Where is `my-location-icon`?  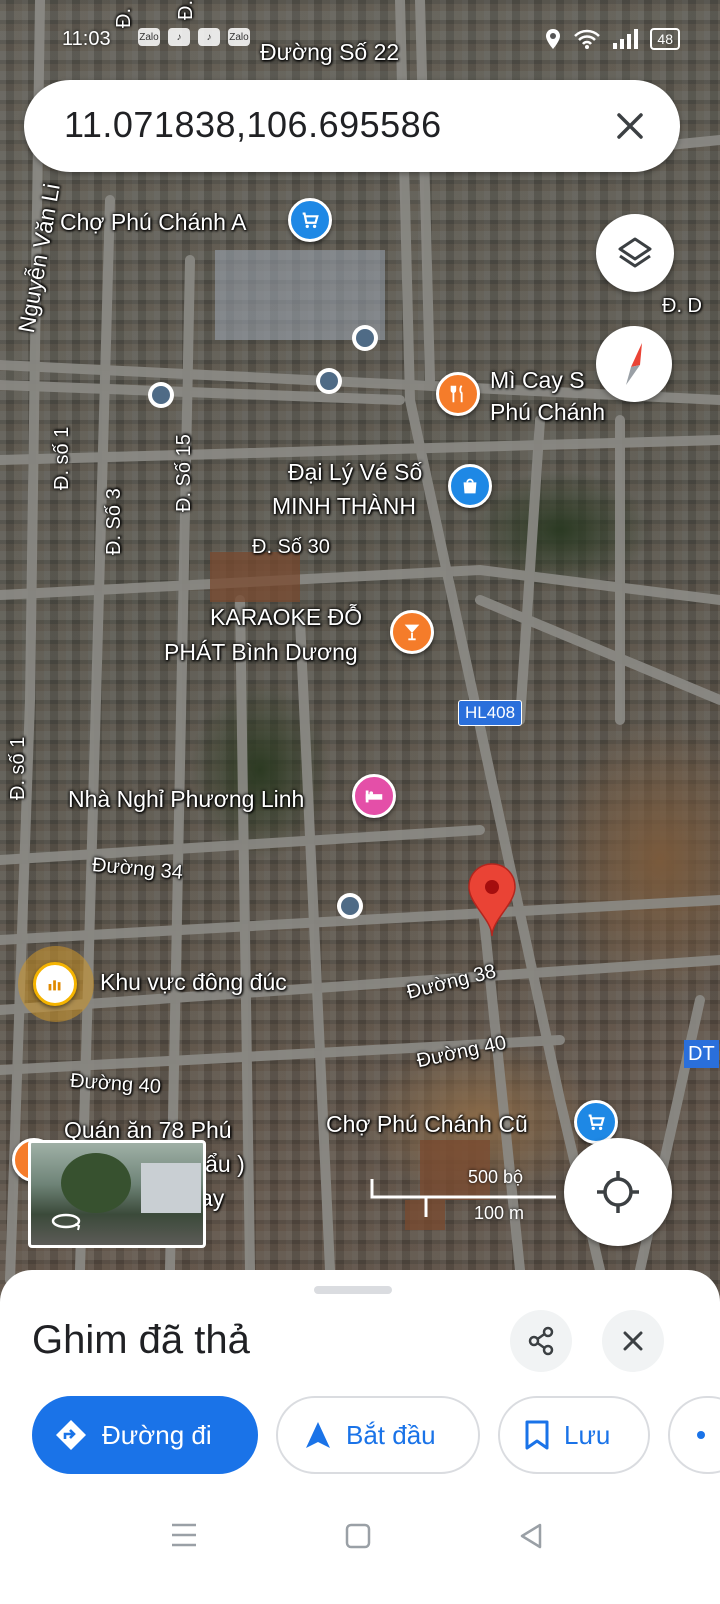
my-location-icon is located at coordinates (618, 1192).